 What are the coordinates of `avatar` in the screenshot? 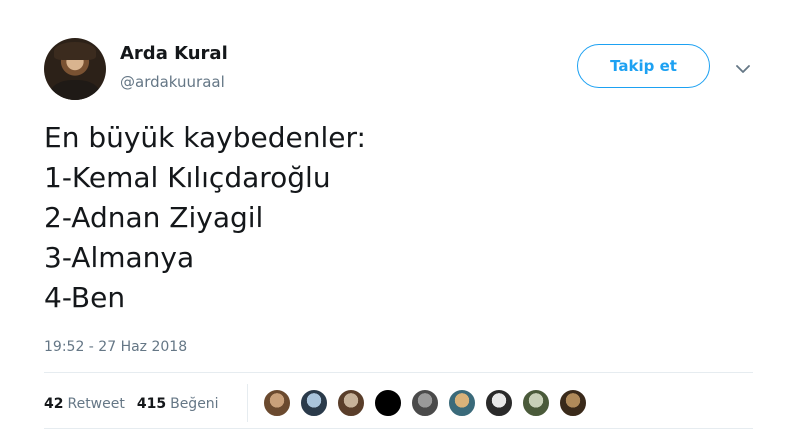 It's located at (75, 69).